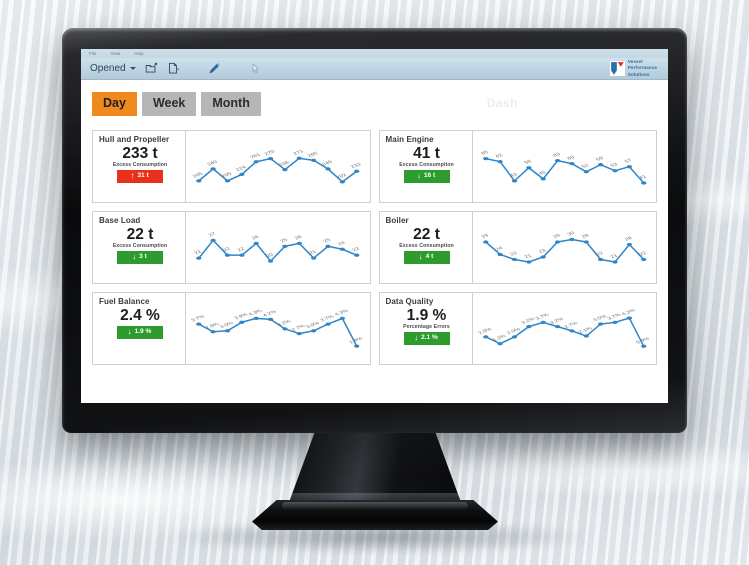 The image size is (749, 565). What do you see at coordinates (278, 166) in the screenshot?
I see `kpi-chart-area: 205 240 205 224 261 270 238 271 265 240 202 233` at bounding box center [278, 166].